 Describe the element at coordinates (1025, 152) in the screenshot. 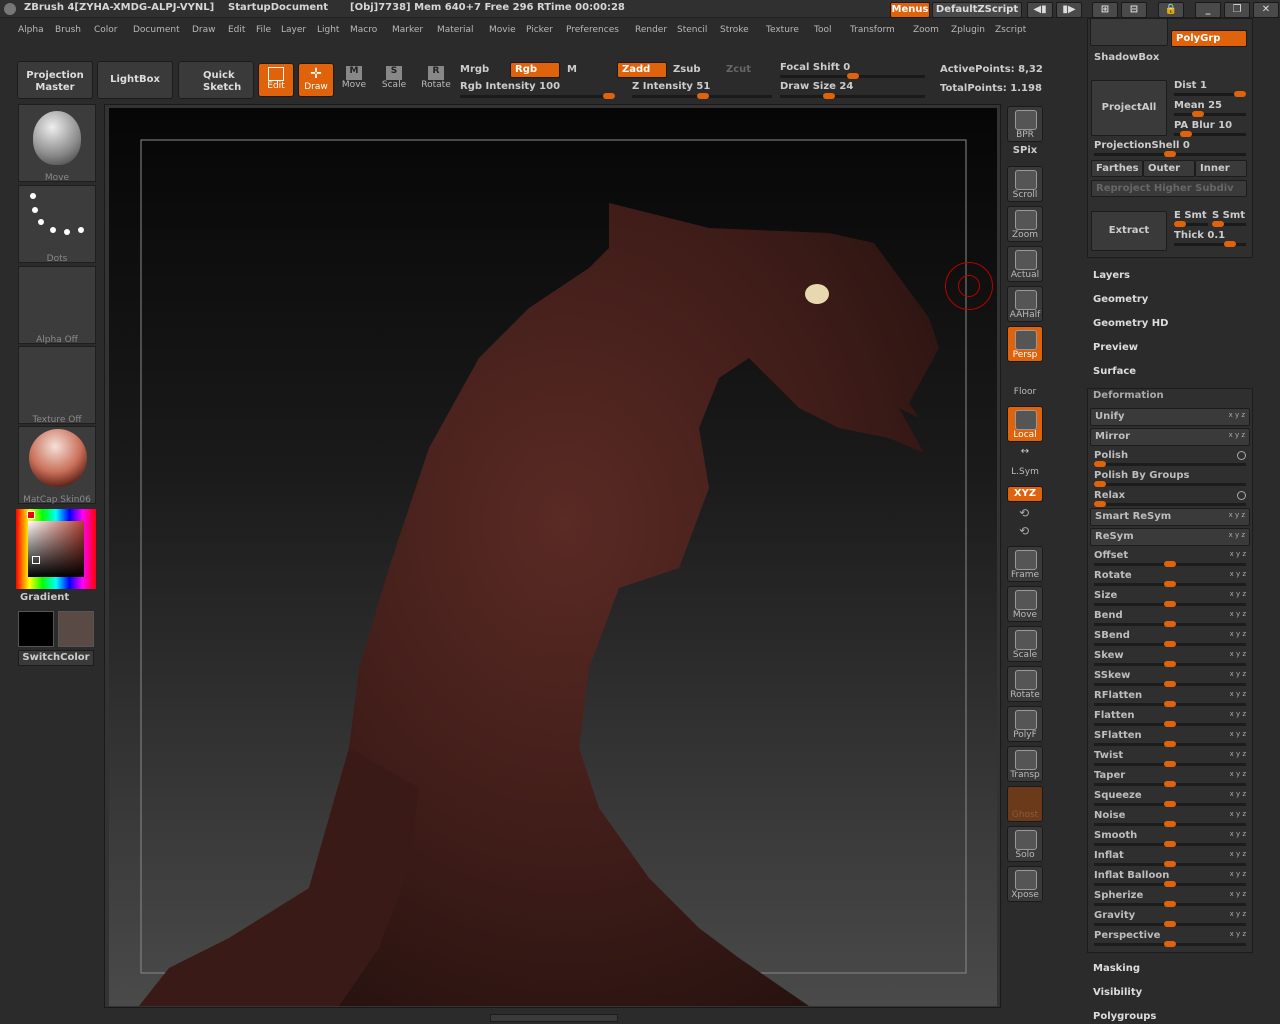

I see `shelf-spix-button: SPix` at that location.